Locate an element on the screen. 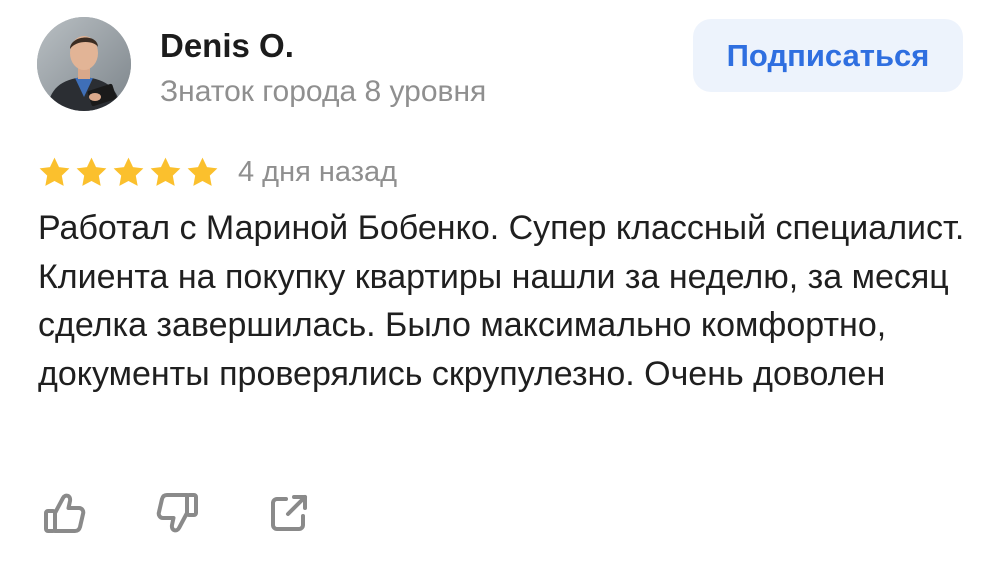 The height and width of the screenshot is (582, 1000). review-actions is located at coordinates (177, 513).